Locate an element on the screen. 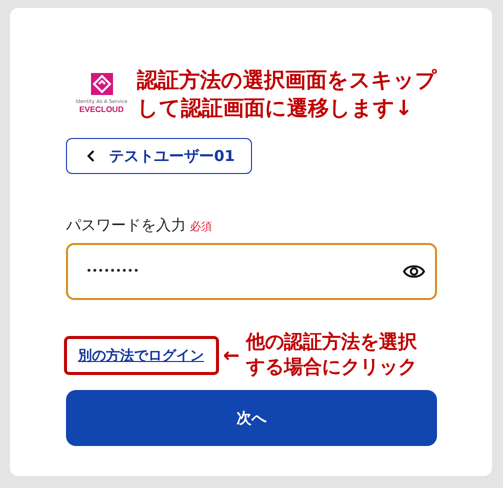 This screenshot has width=503, height=488. logo-icon is located at coordinates (101, 84).